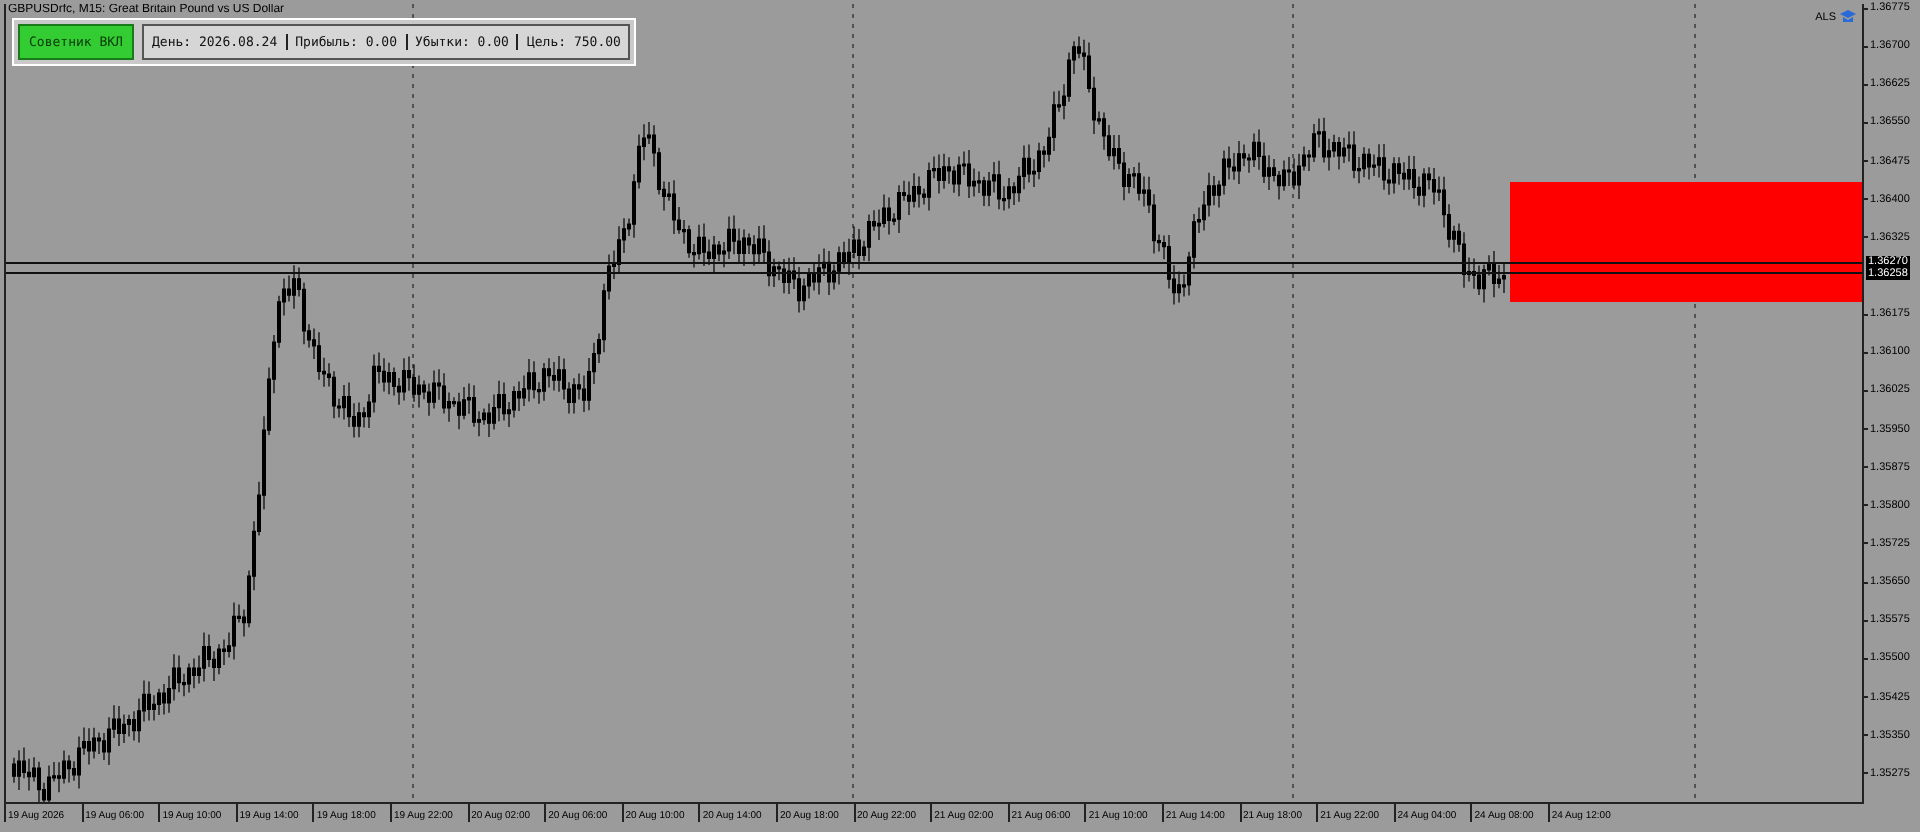 The image size is (1920, 832). I want to click on hat-icon, so click(1848, 17).